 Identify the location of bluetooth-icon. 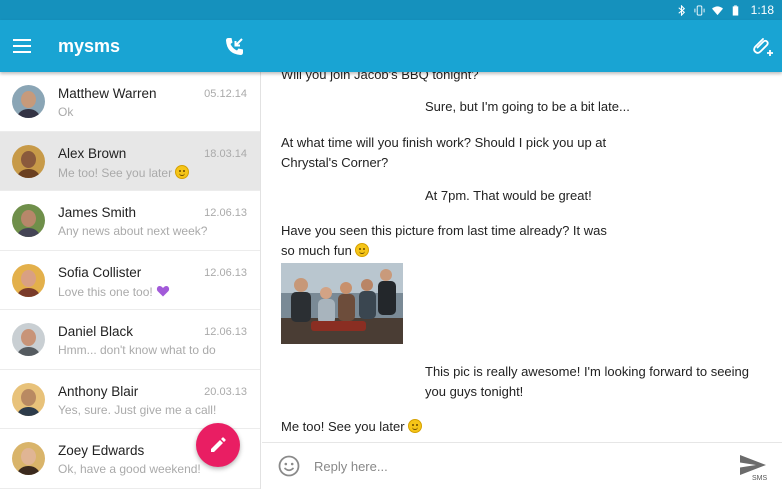
(681, 10).